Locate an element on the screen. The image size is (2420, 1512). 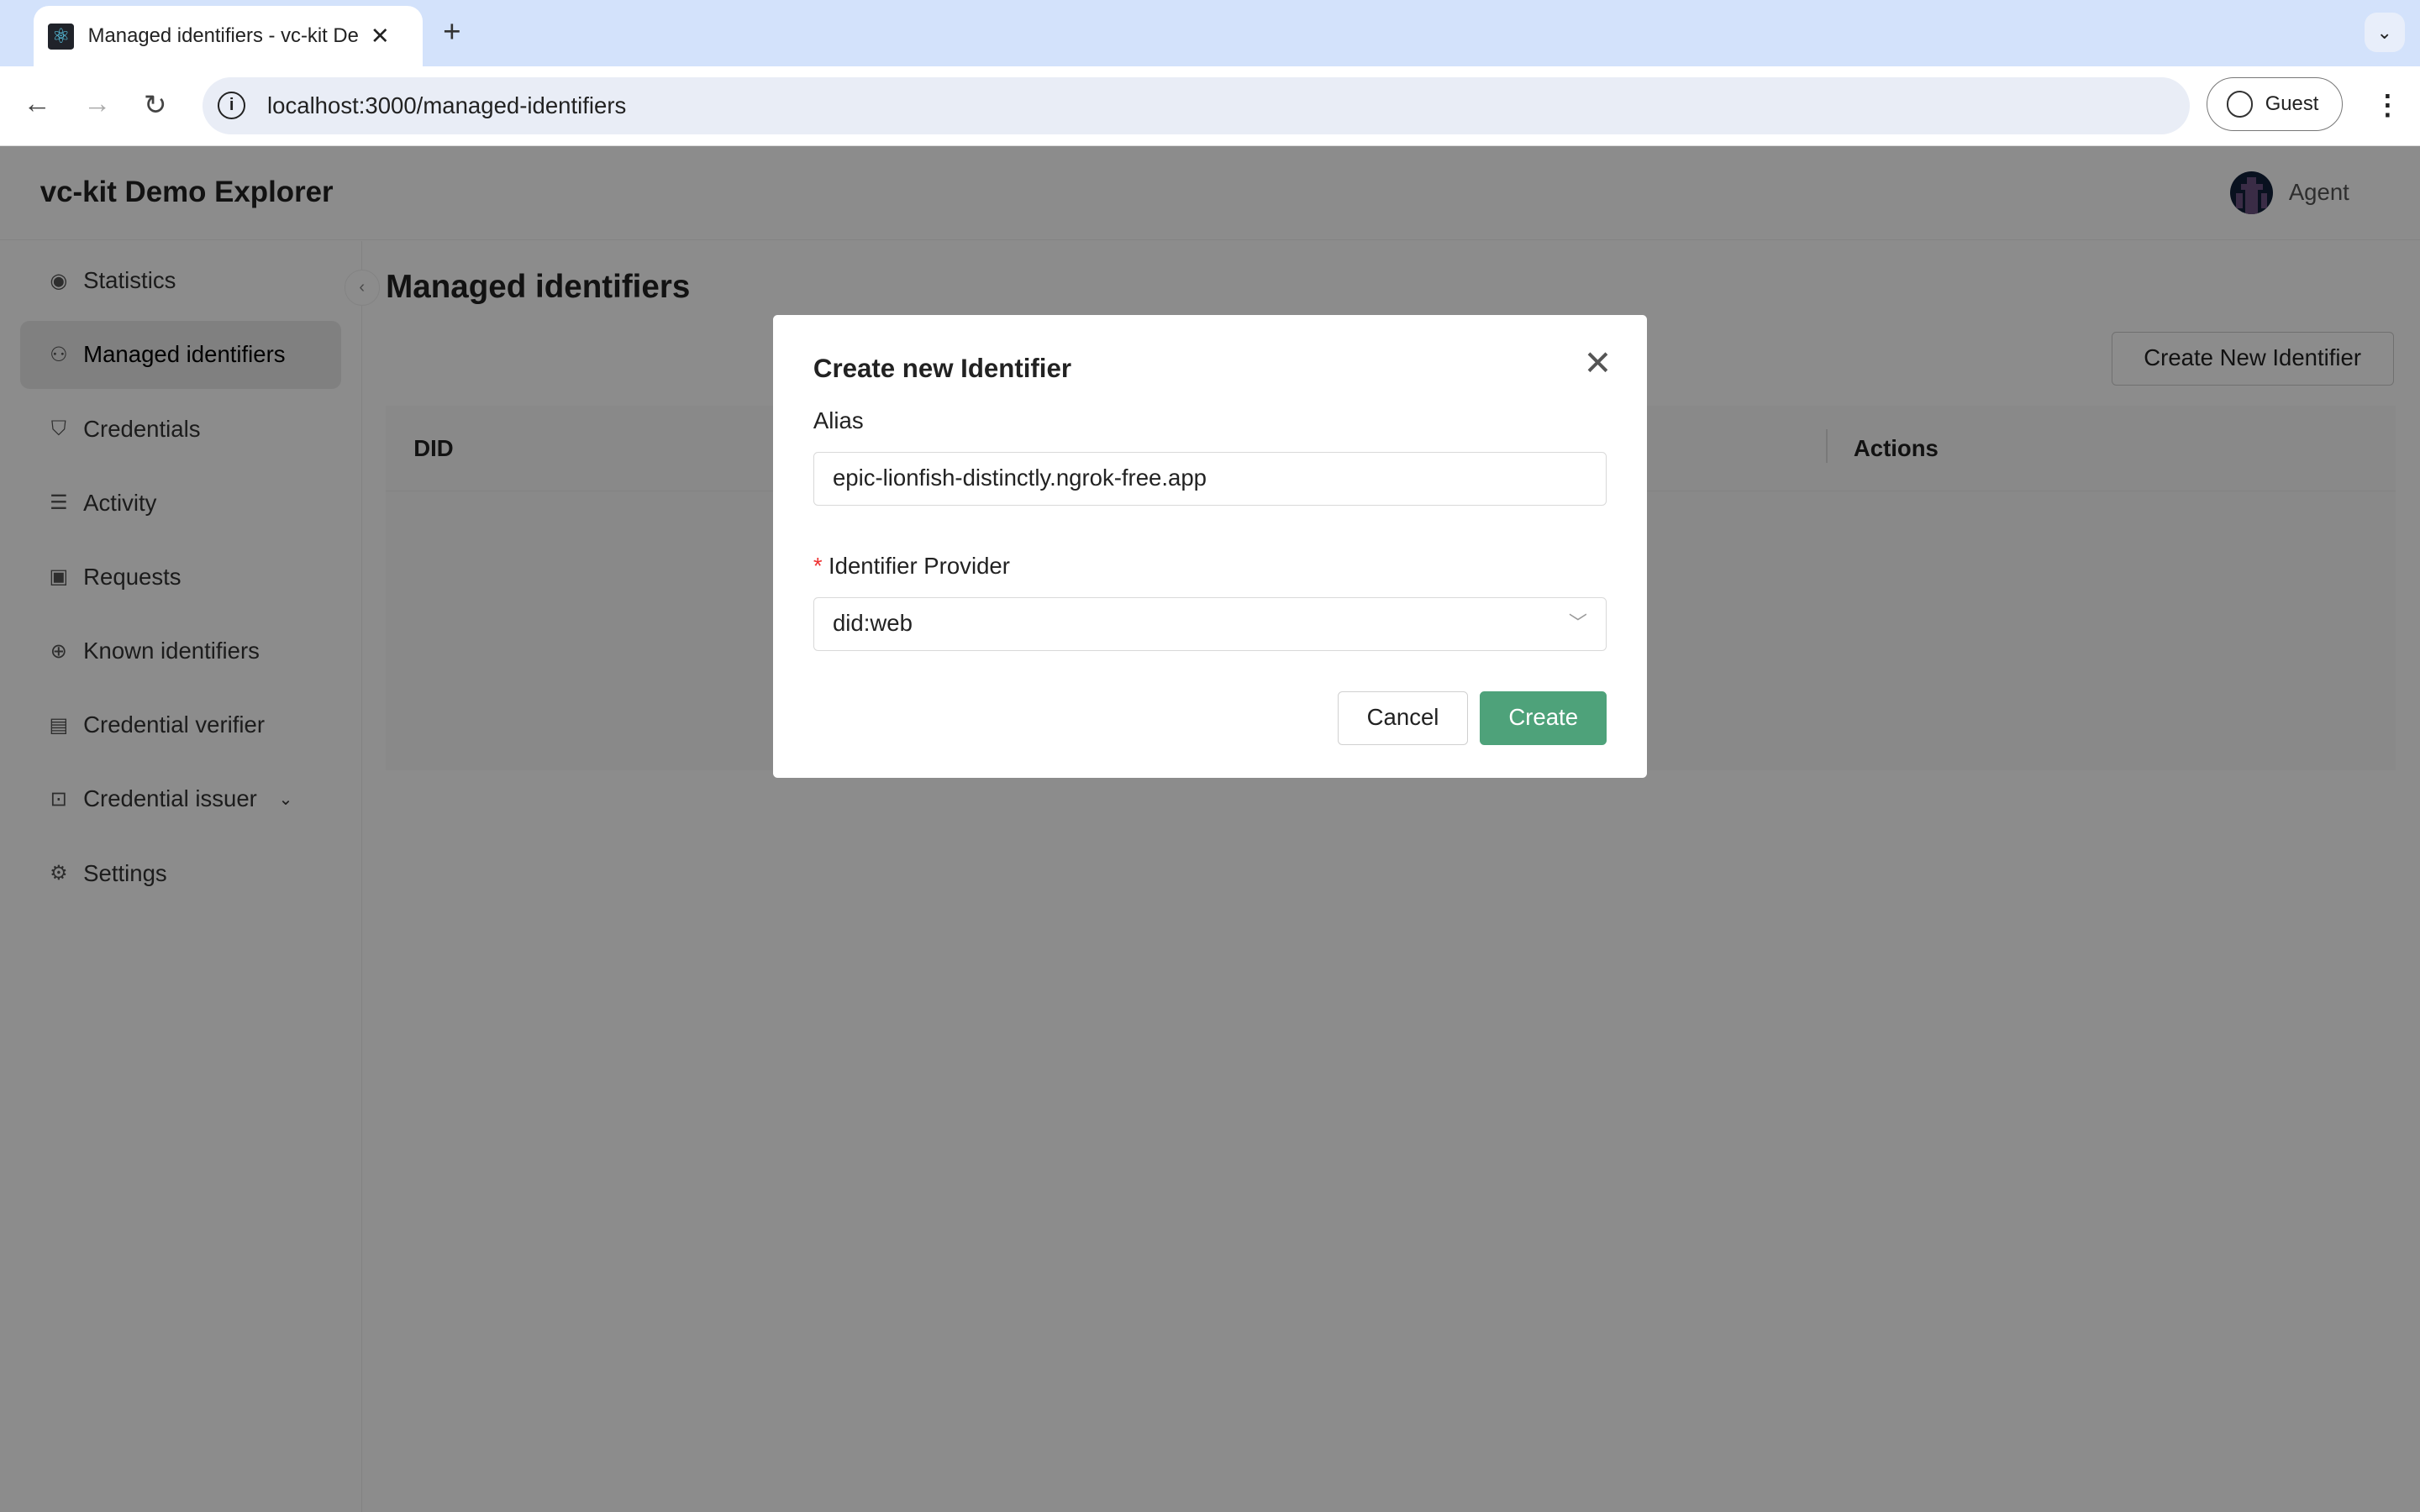
close-icon: ✕ is located at coordinates (1597, 363).